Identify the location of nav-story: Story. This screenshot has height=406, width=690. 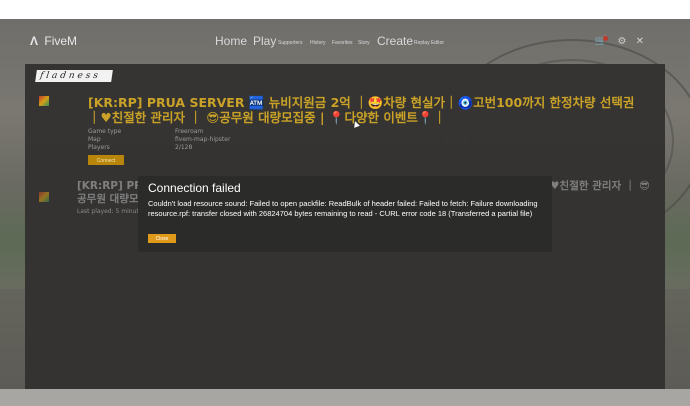
(364, 43).